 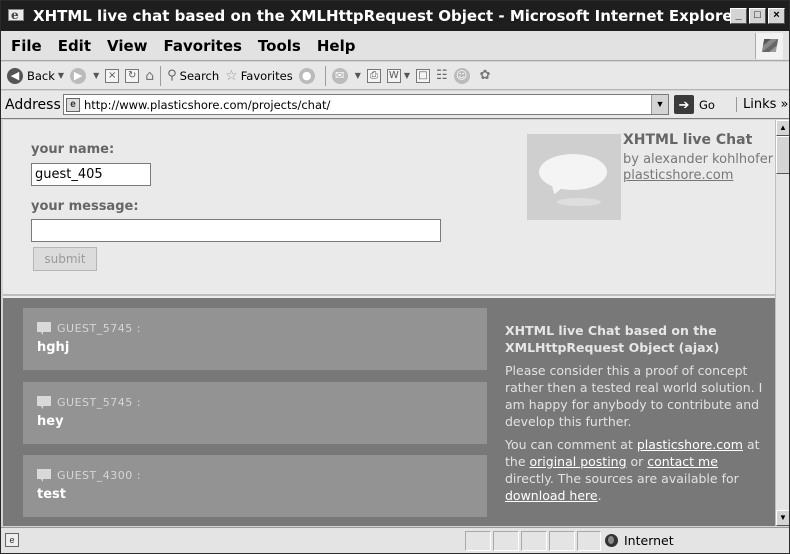 I want to click on message-text: hghj, so click(x=53, y=347).